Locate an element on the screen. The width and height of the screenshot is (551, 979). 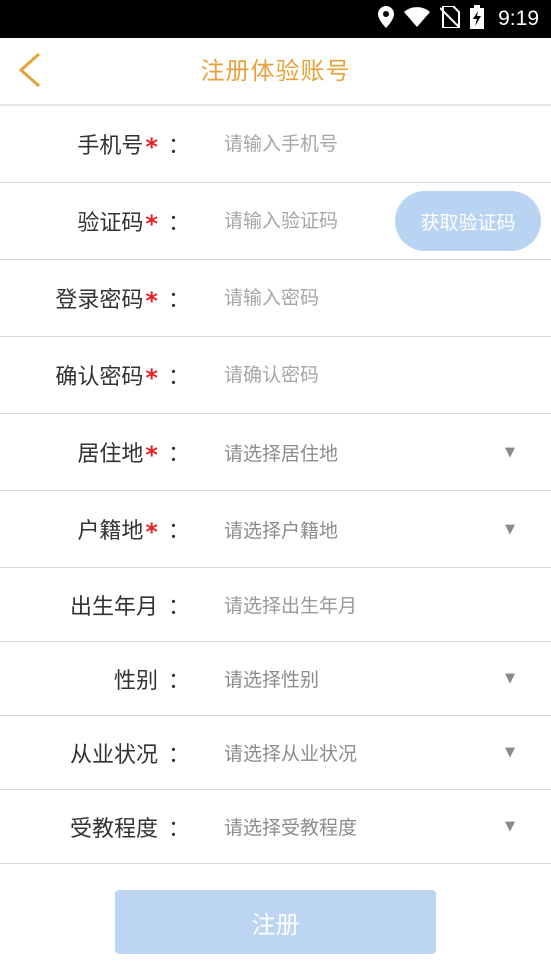
get-code-button: 获取验证码 is located at coordinates (468, 221).